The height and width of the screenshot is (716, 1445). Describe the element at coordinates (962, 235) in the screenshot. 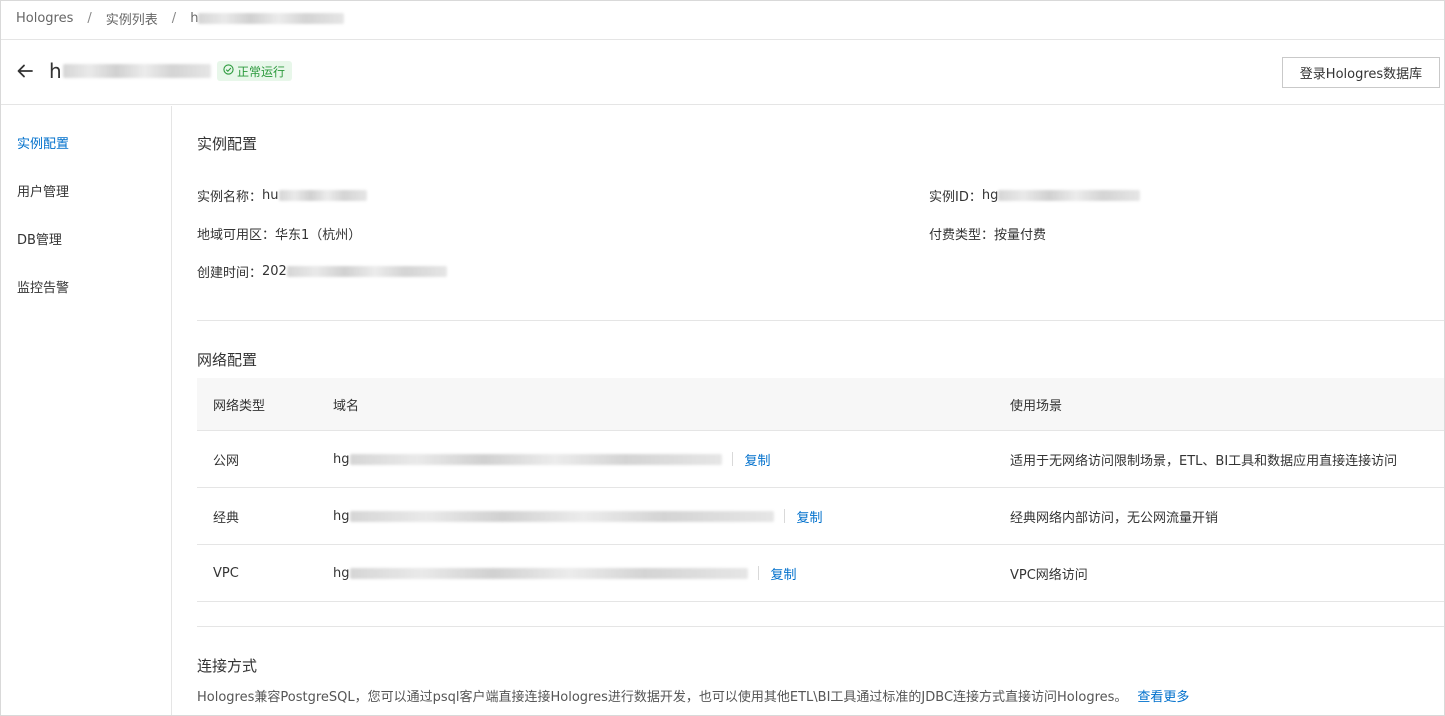

I see `billing-label: 付费类型：` at that location.